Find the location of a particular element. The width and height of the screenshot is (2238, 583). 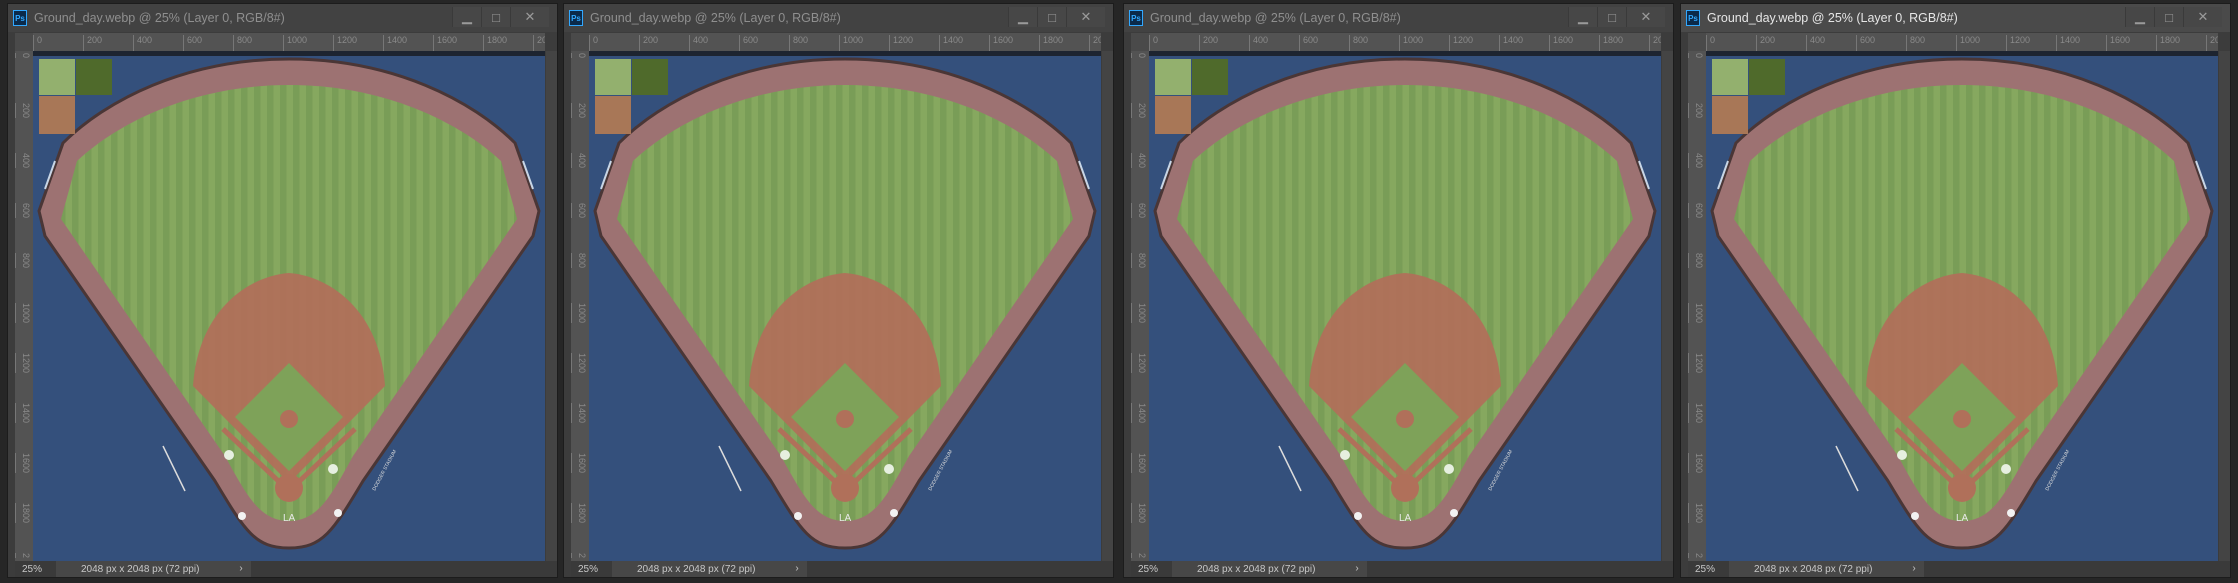

home-plate-area is located at coordinates (1962, 488).